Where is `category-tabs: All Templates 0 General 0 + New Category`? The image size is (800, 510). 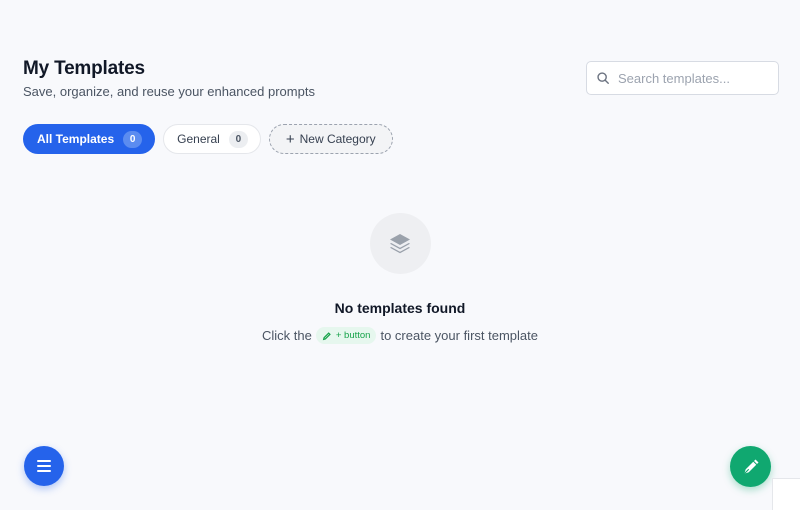 category-tabs: All Templates 0 General 0 + New Category is located at coordinates (208, 139).